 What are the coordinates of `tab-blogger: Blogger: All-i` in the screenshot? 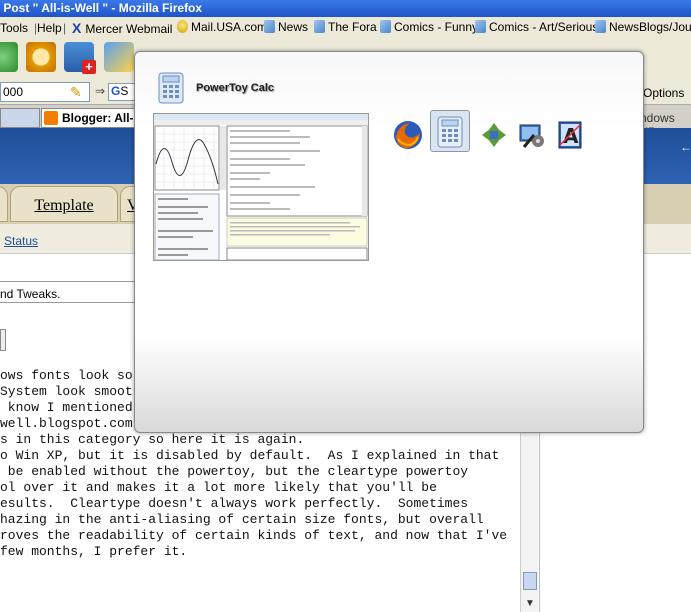 It's located at (93, 118).